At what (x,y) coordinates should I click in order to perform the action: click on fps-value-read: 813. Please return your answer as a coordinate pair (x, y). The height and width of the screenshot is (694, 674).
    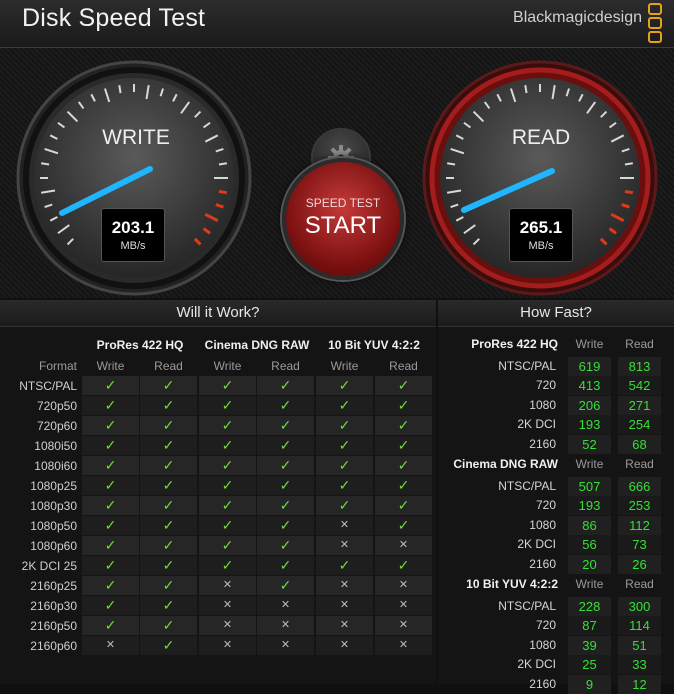
    Looking at the image, I should click on (639, 366).